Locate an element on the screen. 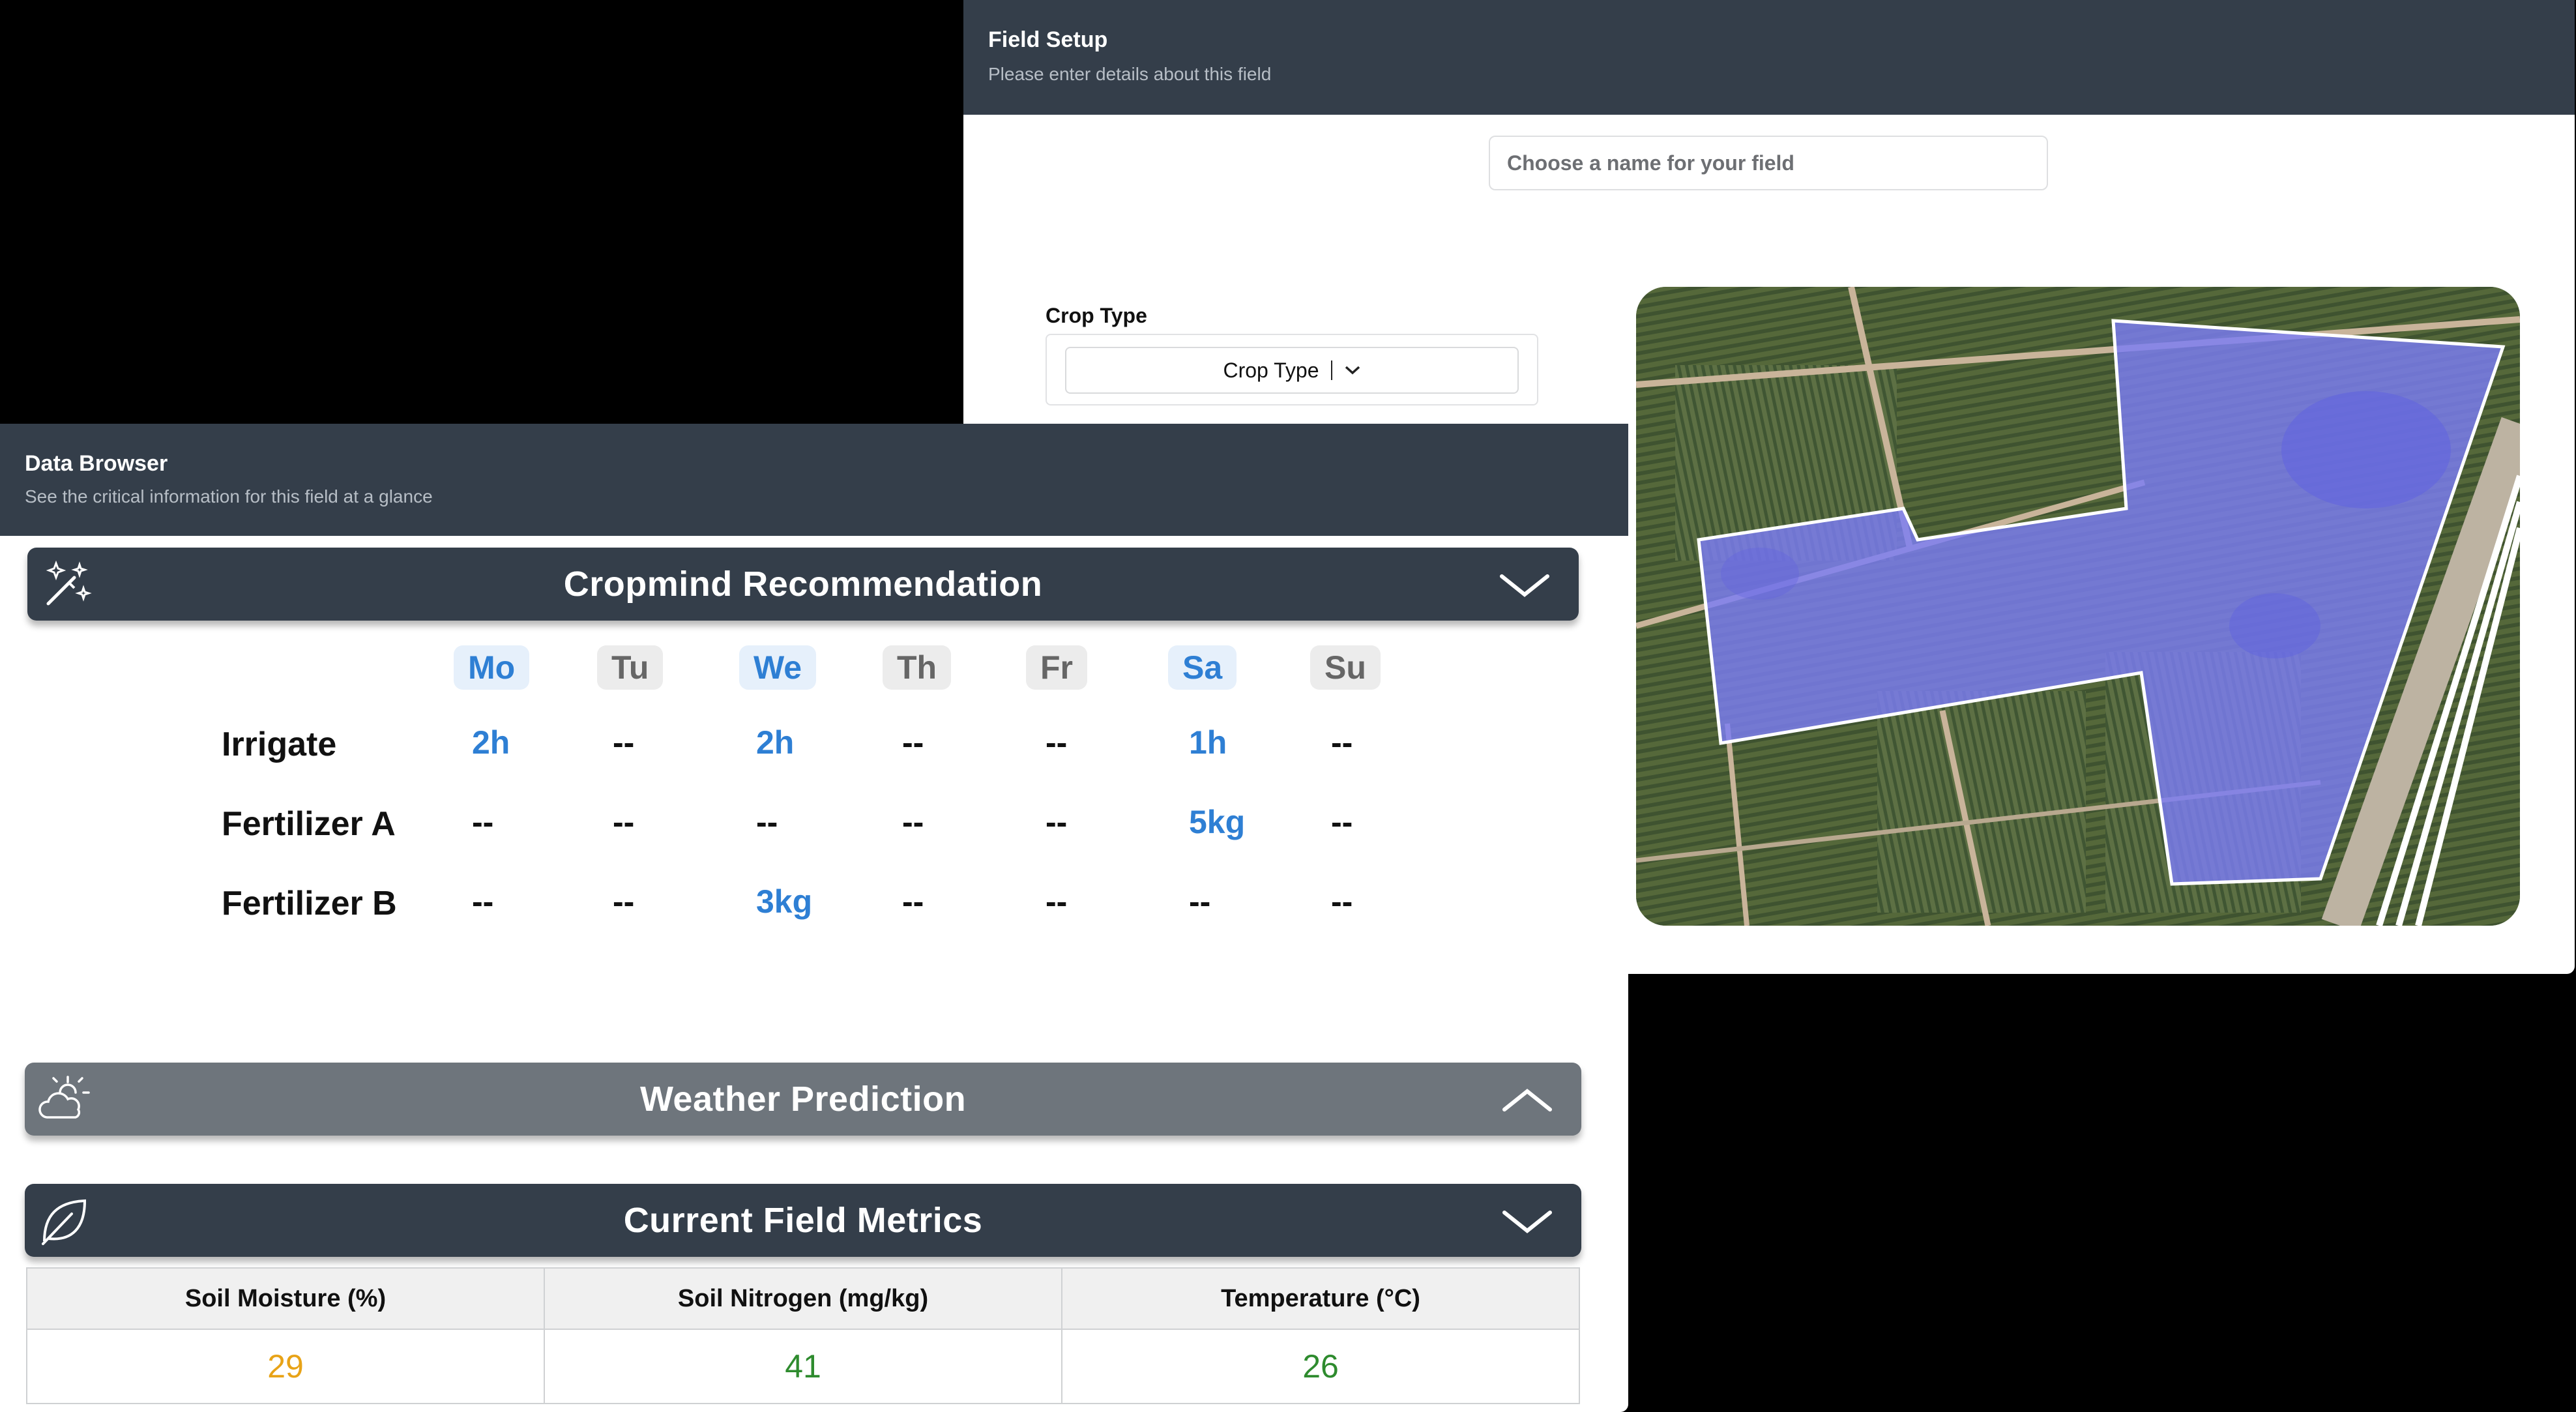 The height and width of the screenshot is (1412, 2576). recommendation-panel-header: Cropmind Recommendation is located at coordinates (803, 584).